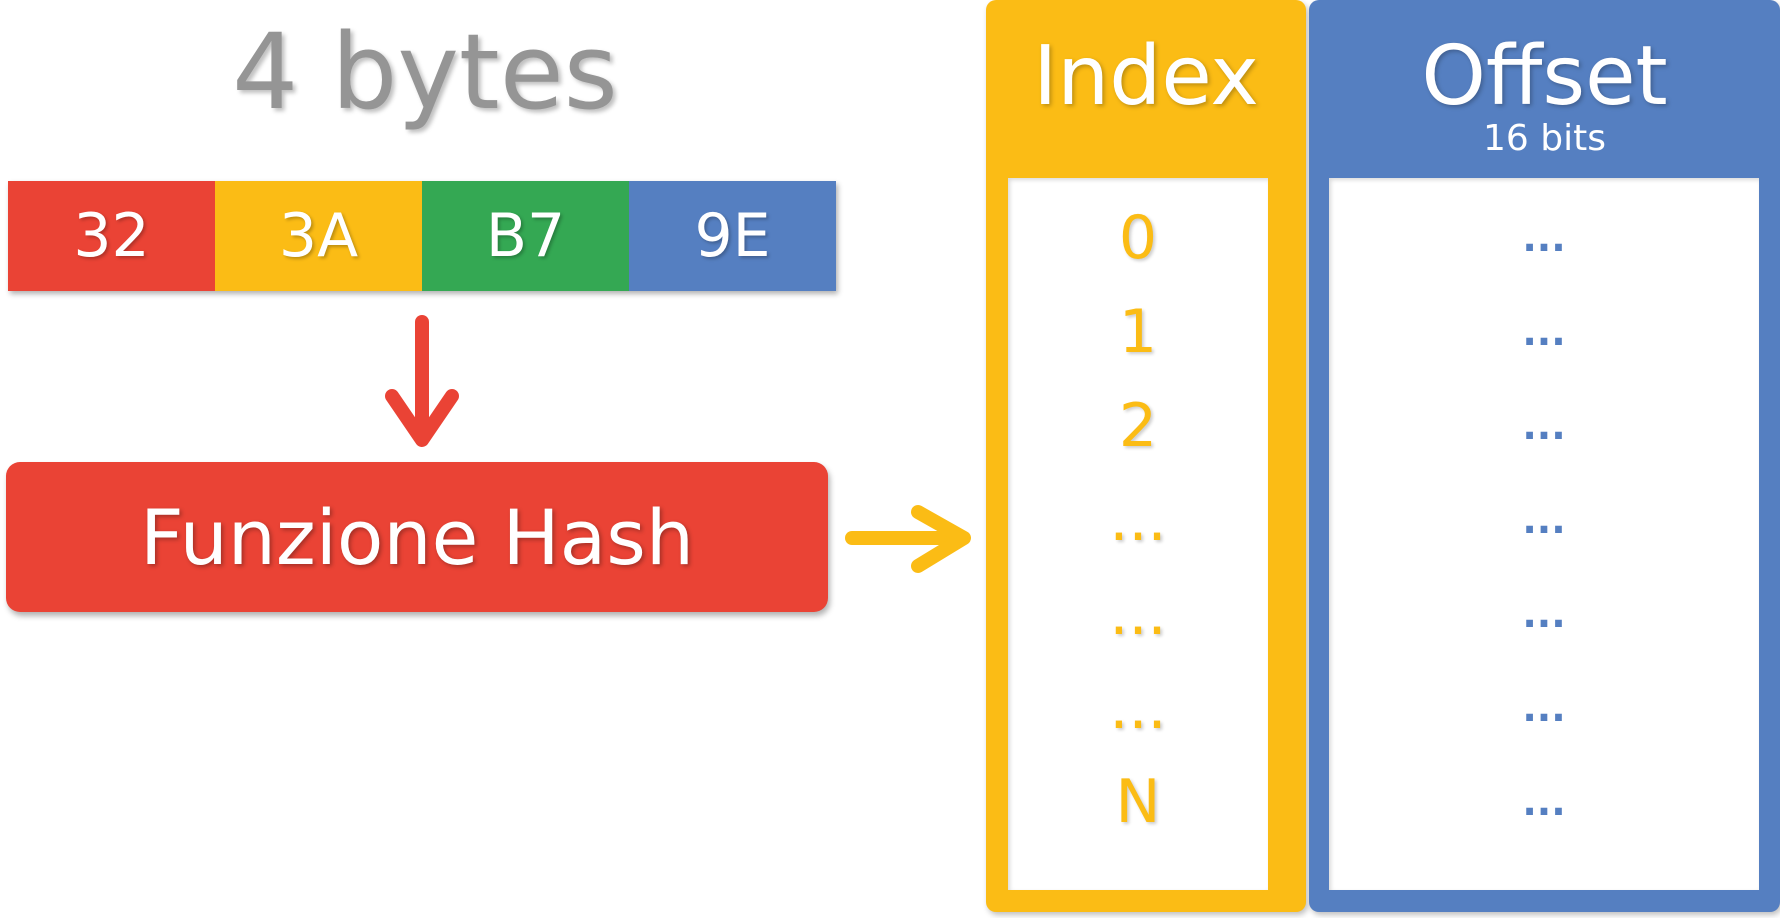  Describe the element at coordinates (1138, 332) in the screenshot. I see `index-row: 1` at that location.